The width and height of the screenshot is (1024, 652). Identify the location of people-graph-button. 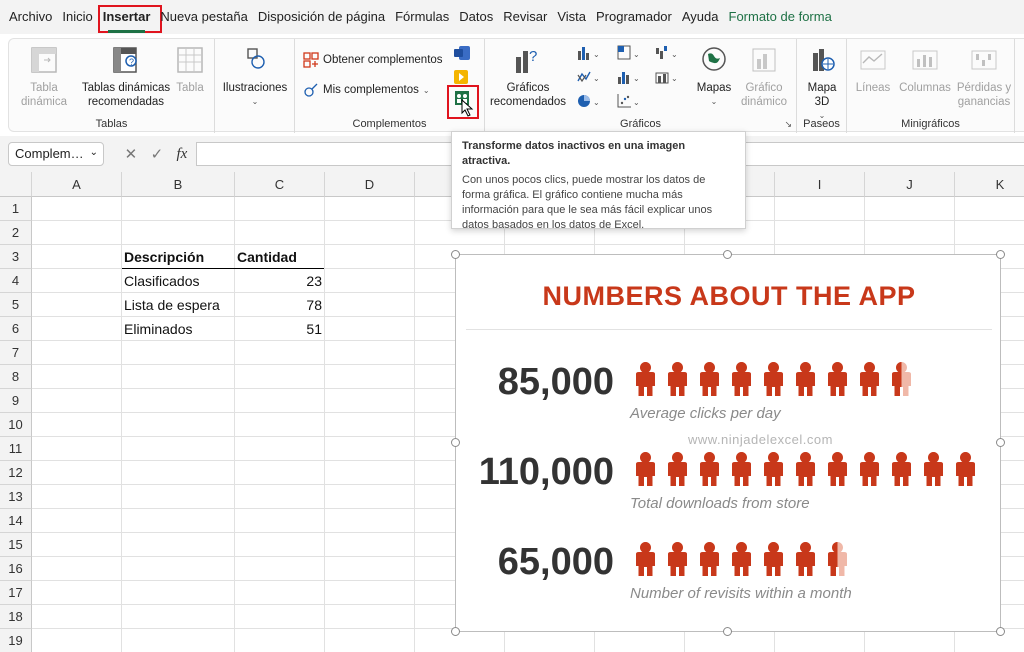
(463, 102).